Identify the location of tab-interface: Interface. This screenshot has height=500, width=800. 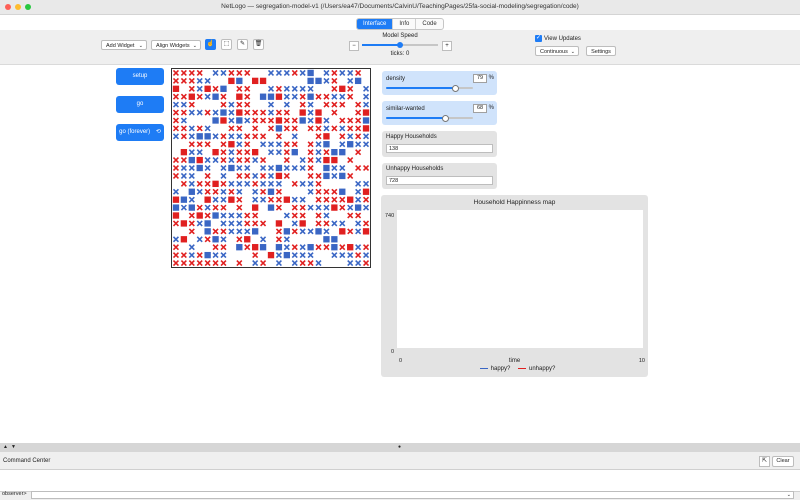
(375, 24).